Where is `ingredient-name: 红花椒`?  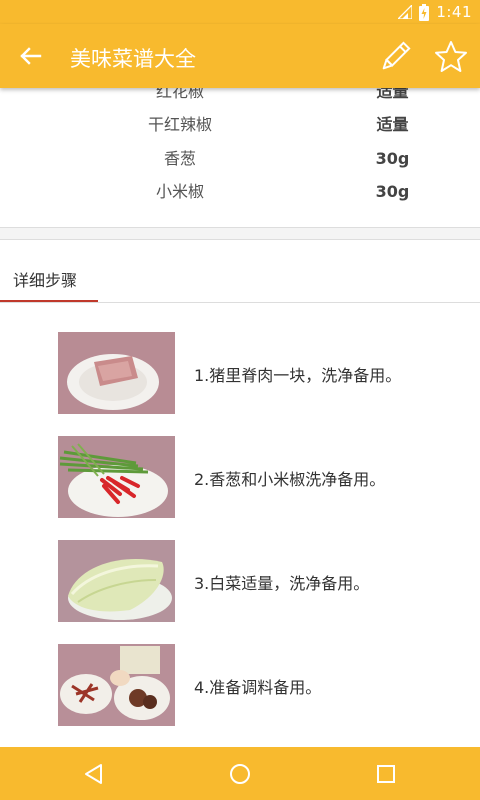
ingredient-name: 红花椒 is located at coordinates (179, 94).